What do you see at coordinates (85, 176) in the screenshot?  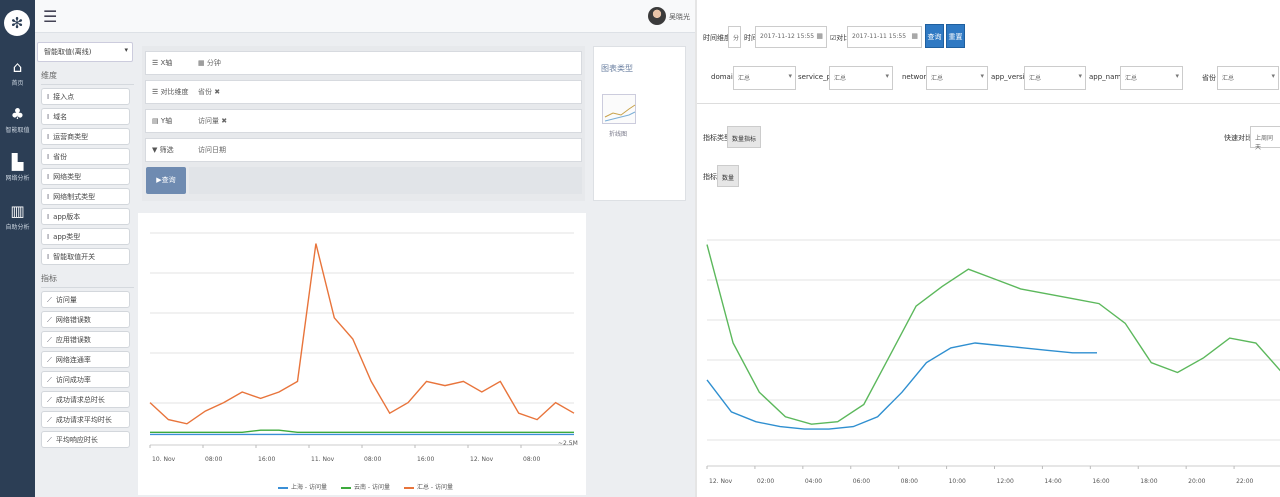 I see `dimension-item: I 网络类型` at bounding box center [85, 176].